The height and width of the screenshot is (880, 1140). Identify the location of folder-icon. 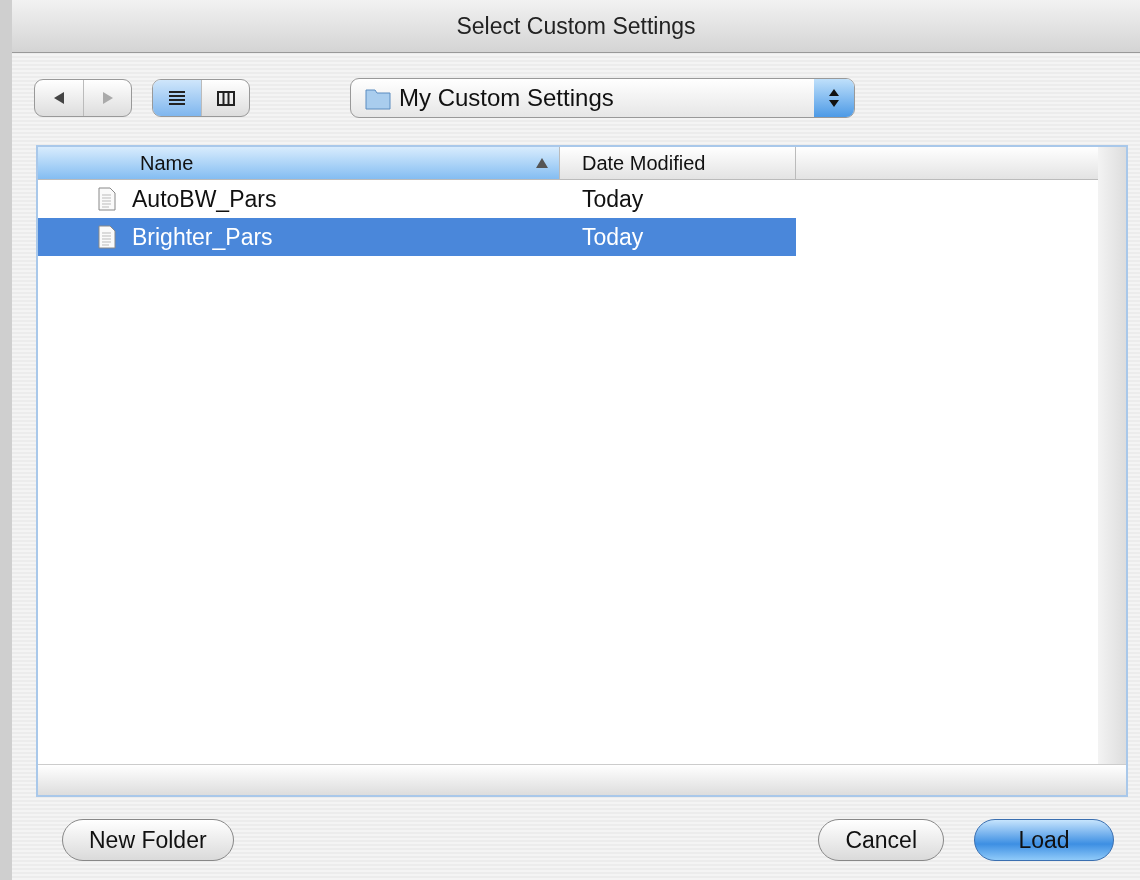
(378, 98).